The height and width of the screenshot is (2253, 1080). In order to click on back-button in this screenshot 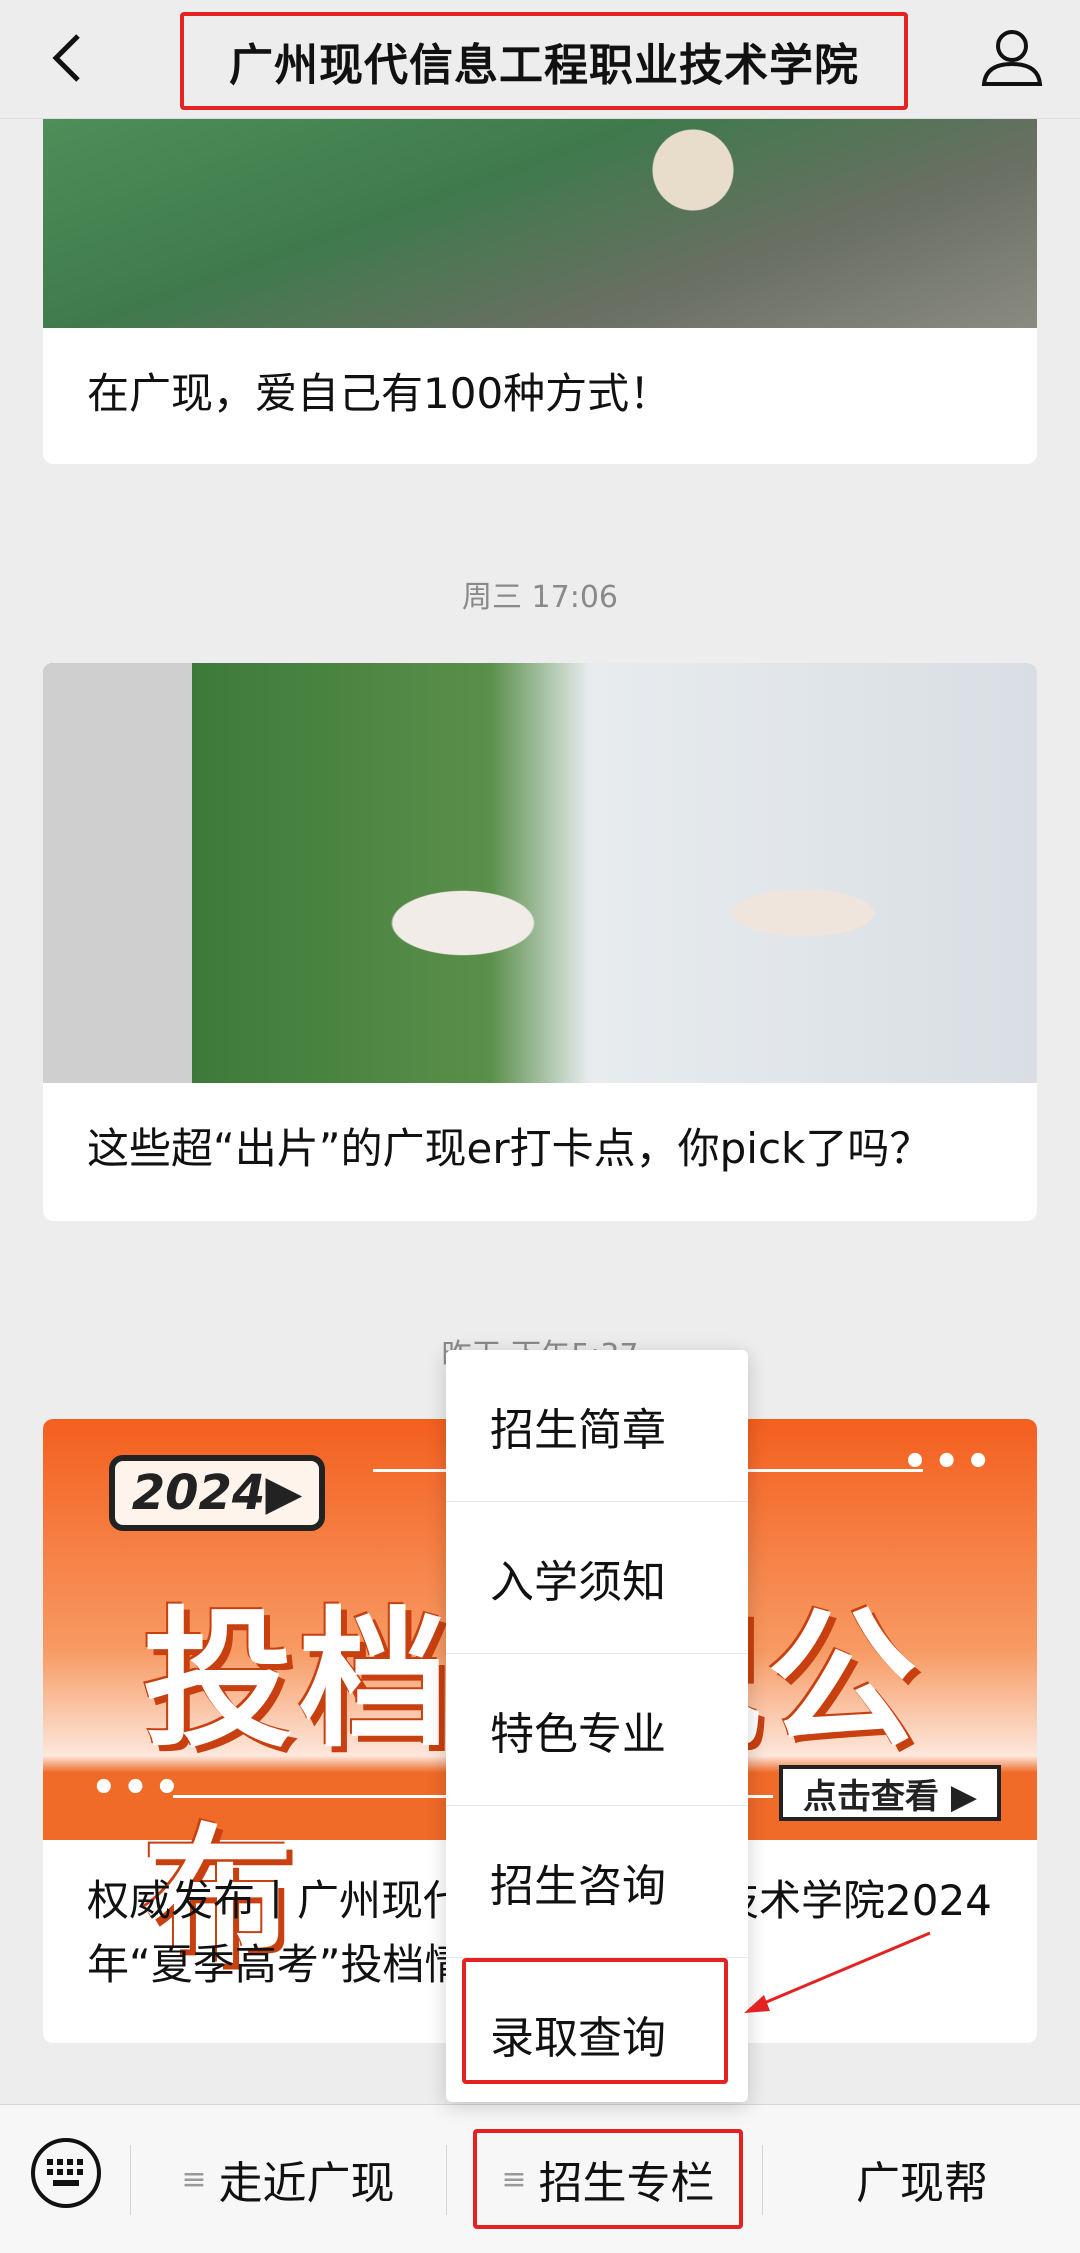, I will do `click(70, 58)`.